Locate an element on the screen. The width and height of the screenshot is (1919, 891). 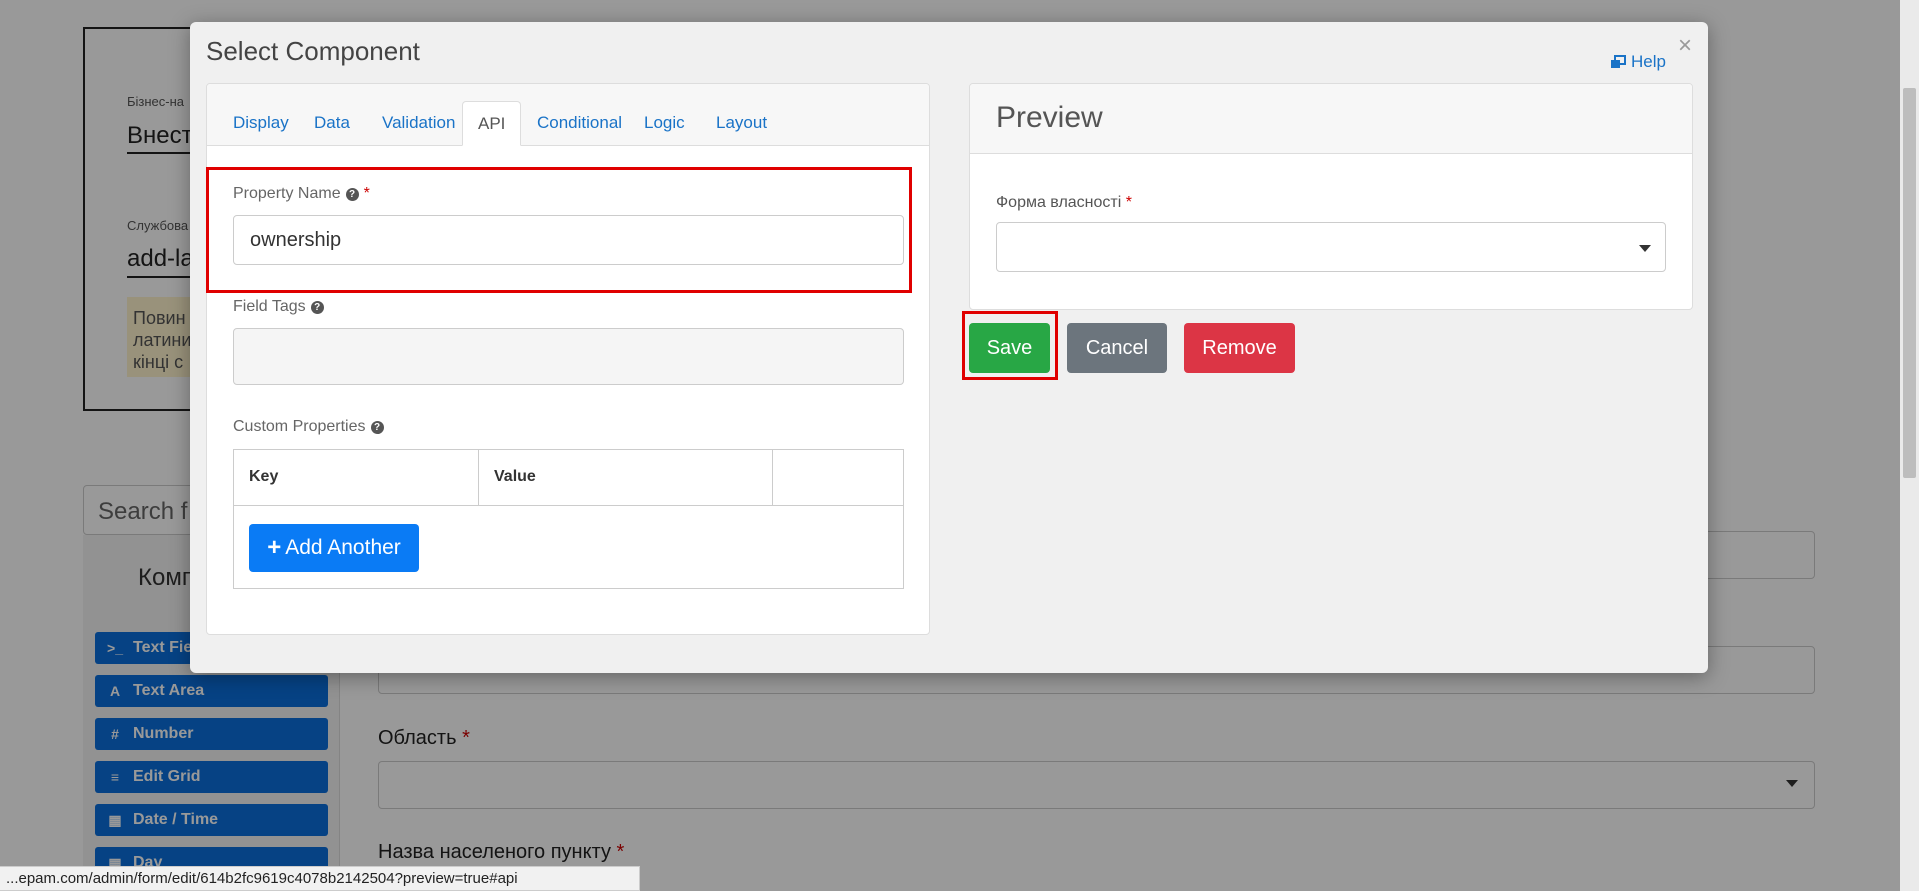
preview-panel: Preview Форма власності * is located at coordinates (1331, 196).